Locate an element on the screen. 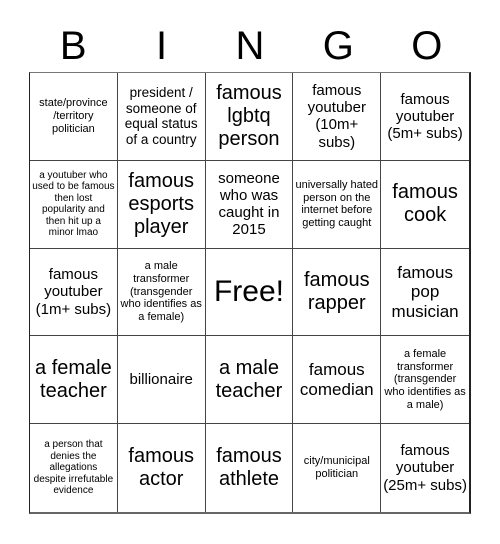  header-letter-i: I is located at coordinates (162, 46).